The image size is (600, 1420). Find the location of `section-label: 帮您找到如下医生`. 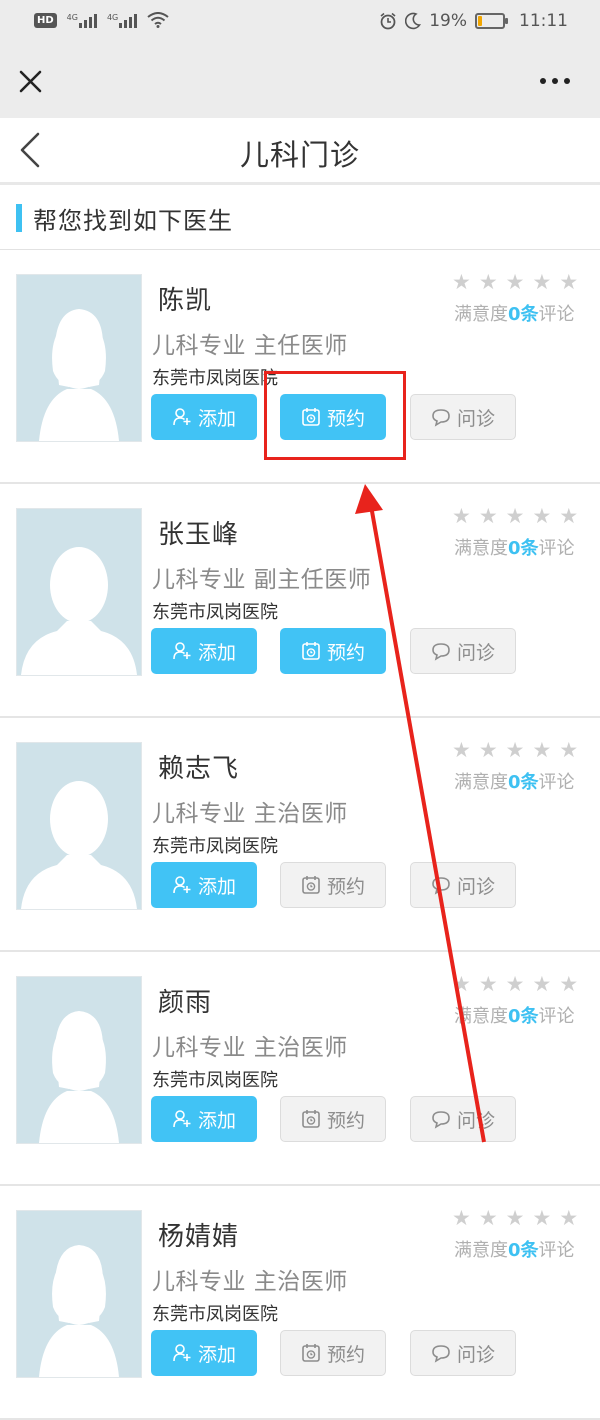

section-label: 帮您找到如下医生 is located at coordinates (133, 221).